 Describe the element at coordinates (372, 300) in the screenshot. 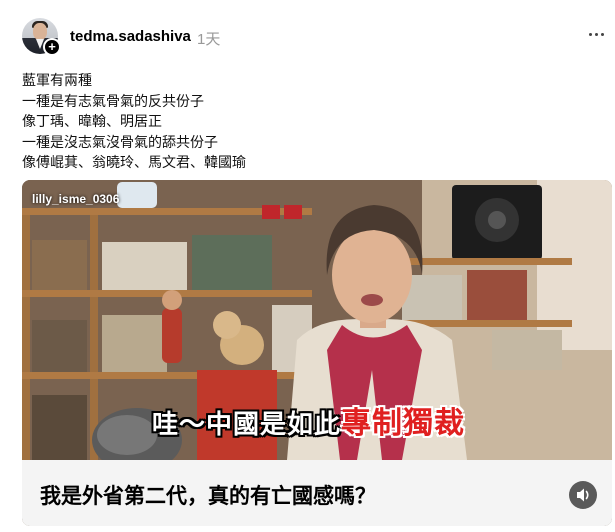

I see `woman-mouth` at that location.